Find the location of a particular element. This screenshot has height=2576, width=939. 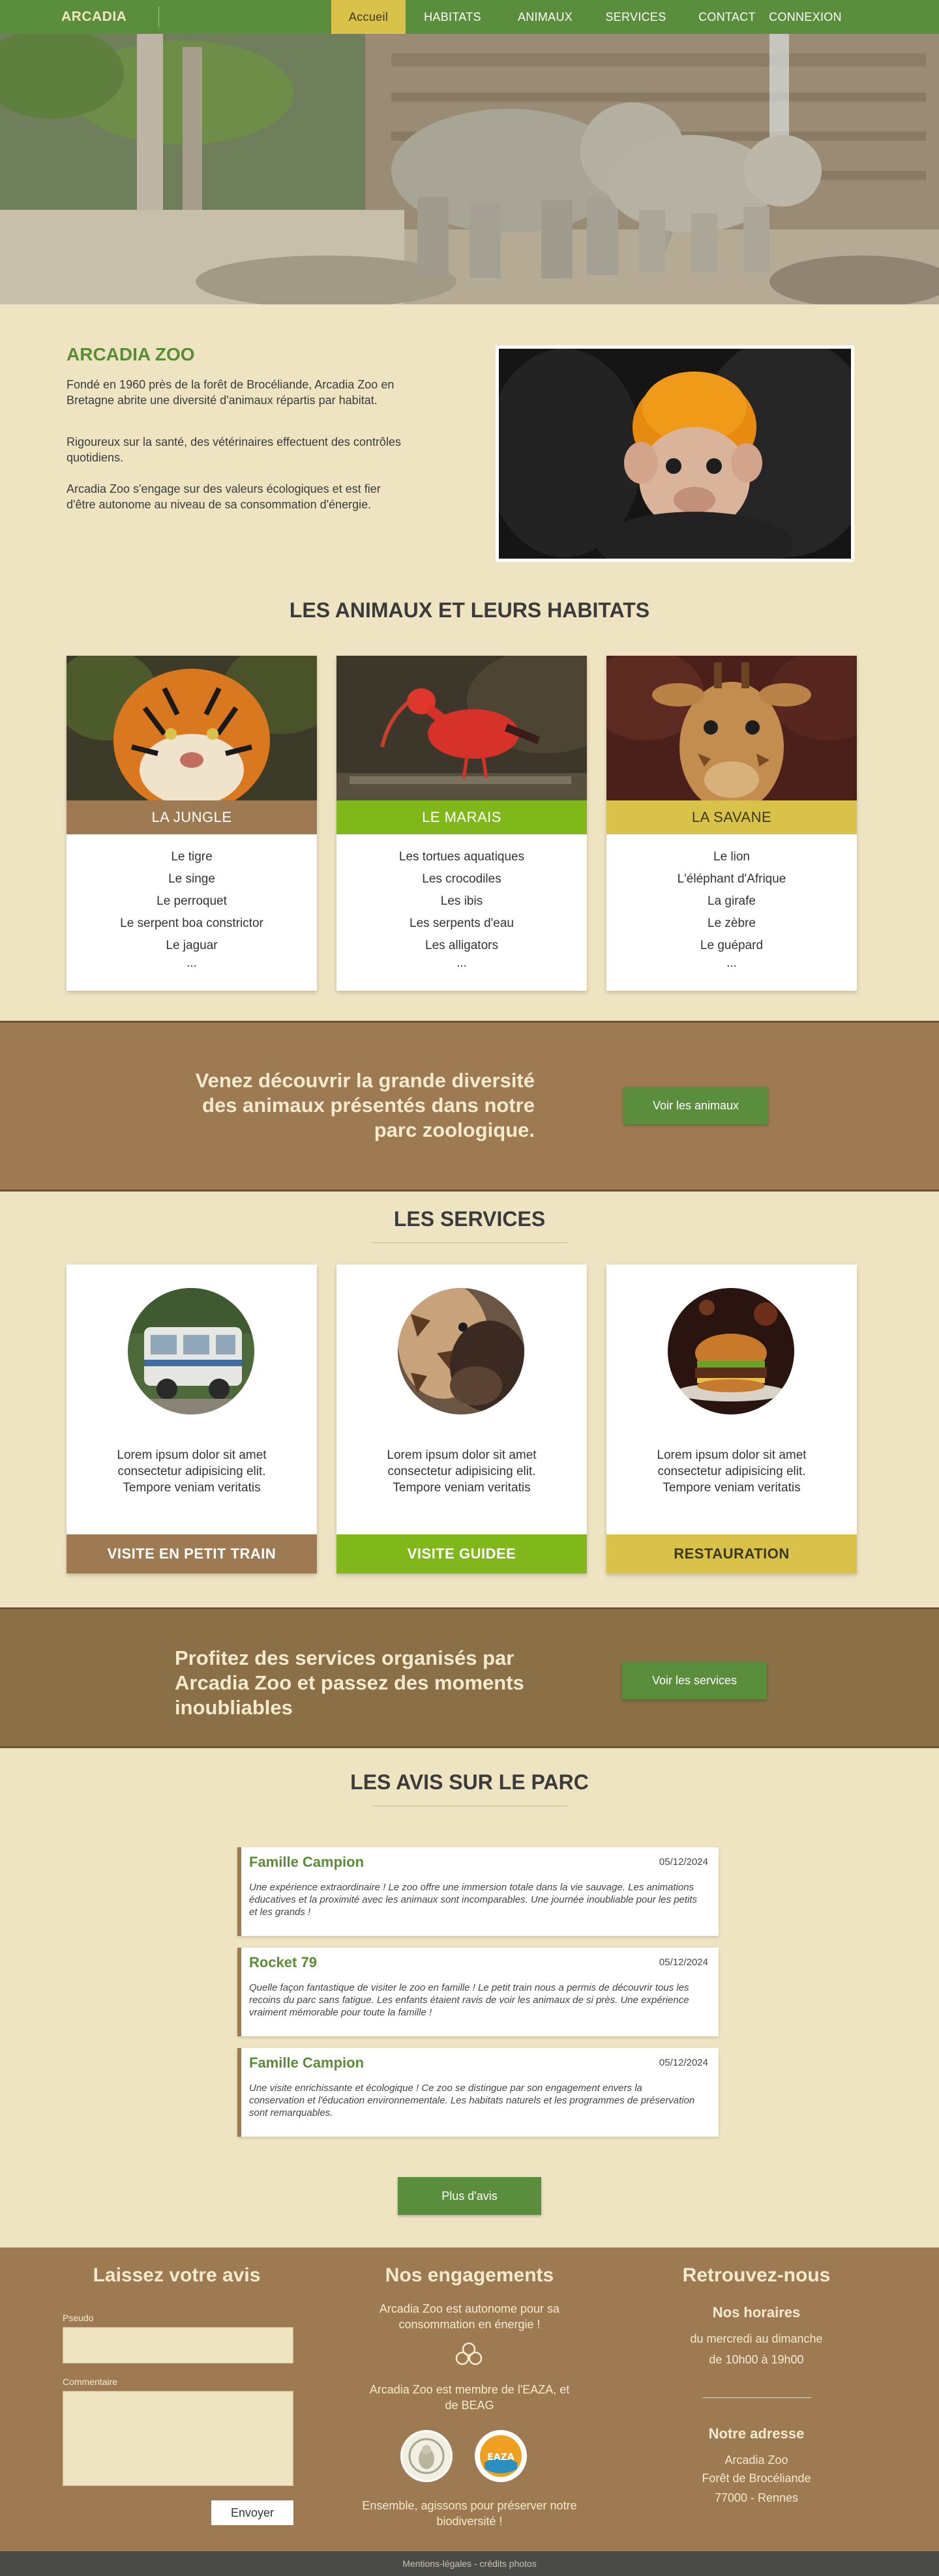

brand-logo: ARCADIA is located at coordinates (94, 17).